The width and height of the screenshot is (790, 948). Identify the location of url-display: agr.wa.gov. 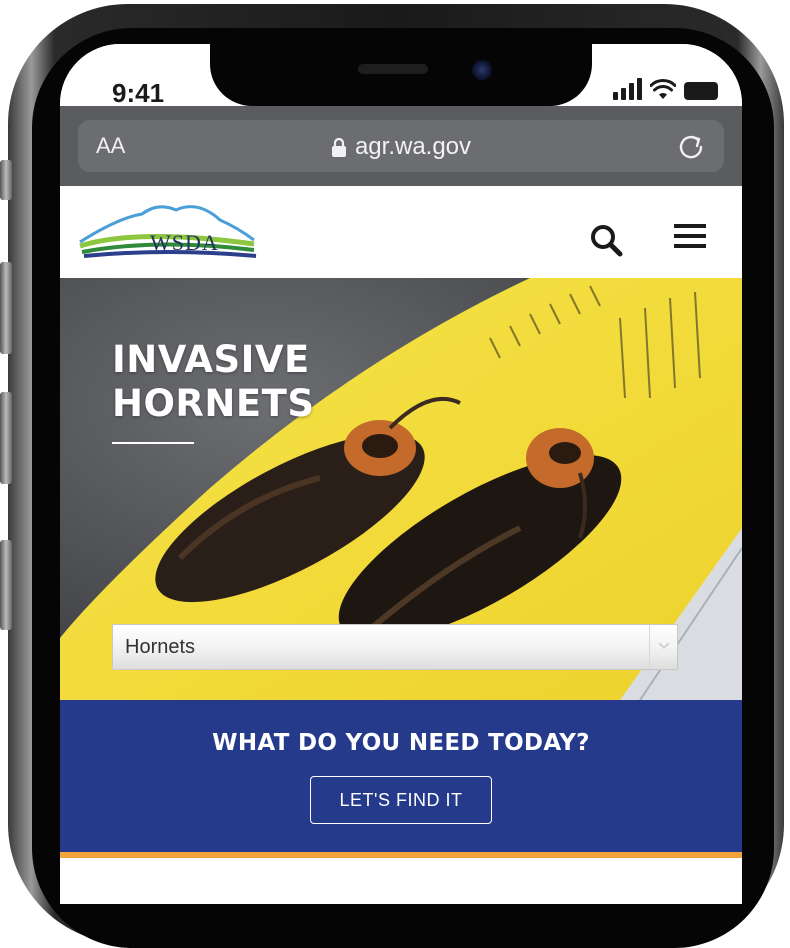
(401, 147).